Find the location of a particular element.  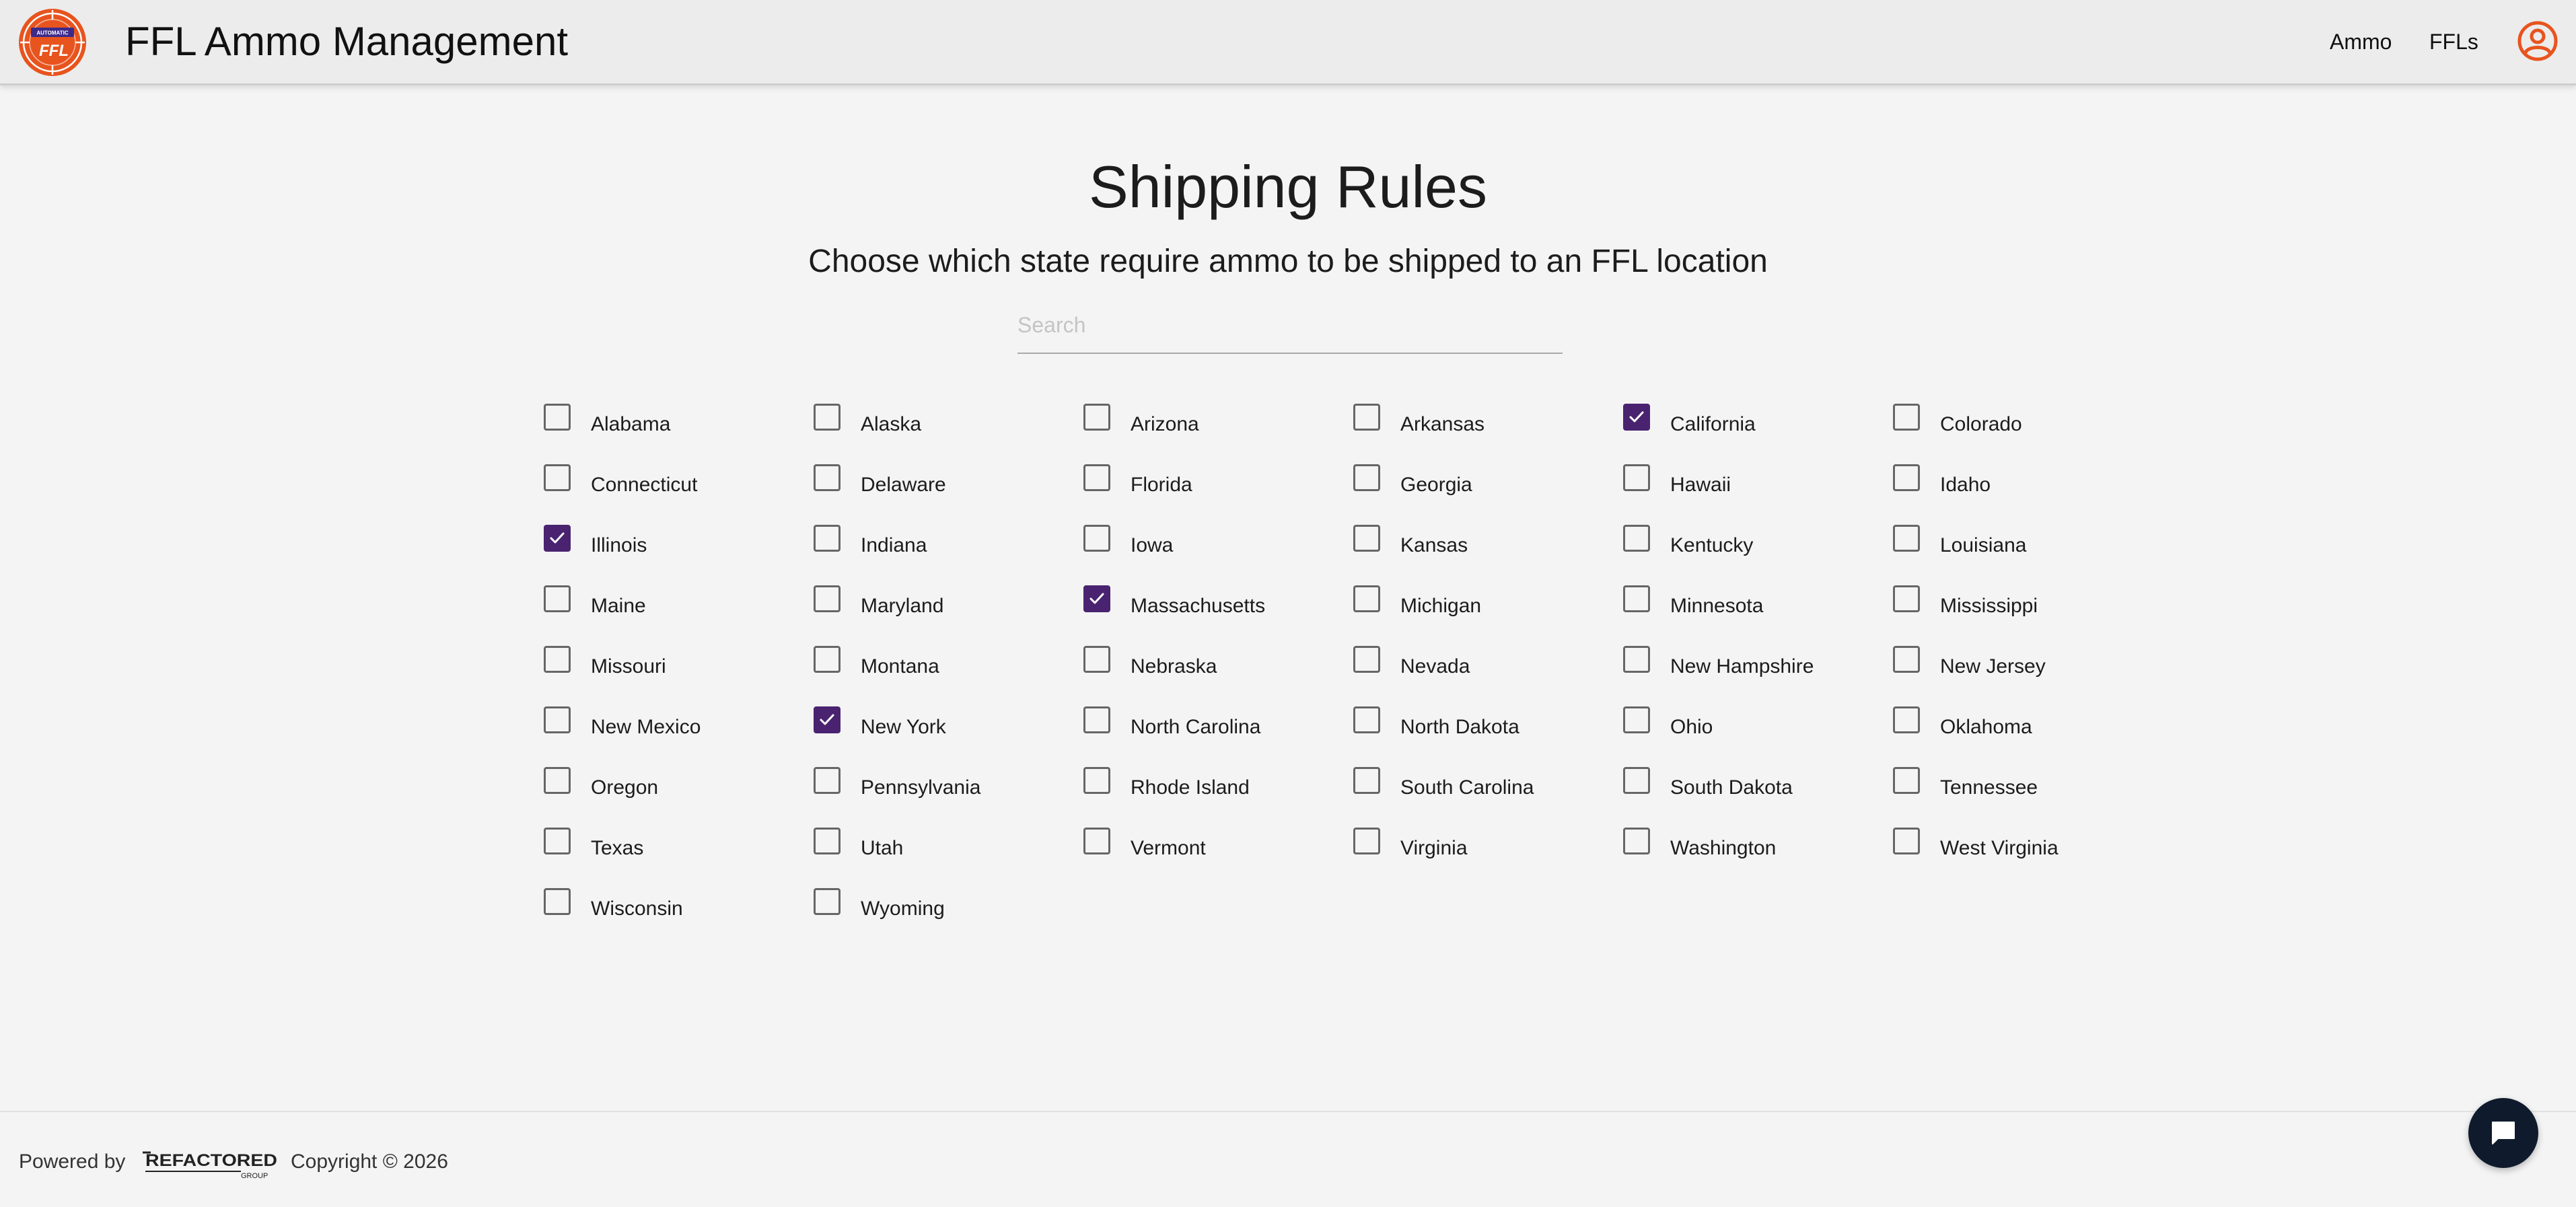

state-checkbox-item: North Dakota is located at coordinates (1488, 722).